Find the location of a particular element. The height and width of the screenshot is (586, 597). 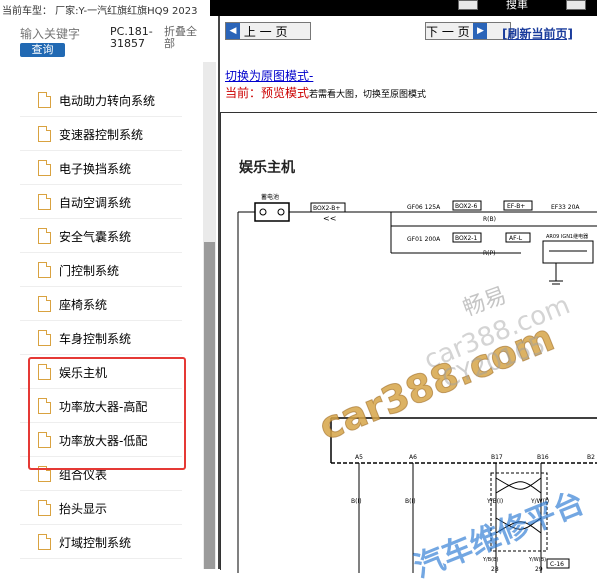

tree-item: 电动助力转向系统 is located at coordinates (101, 100).